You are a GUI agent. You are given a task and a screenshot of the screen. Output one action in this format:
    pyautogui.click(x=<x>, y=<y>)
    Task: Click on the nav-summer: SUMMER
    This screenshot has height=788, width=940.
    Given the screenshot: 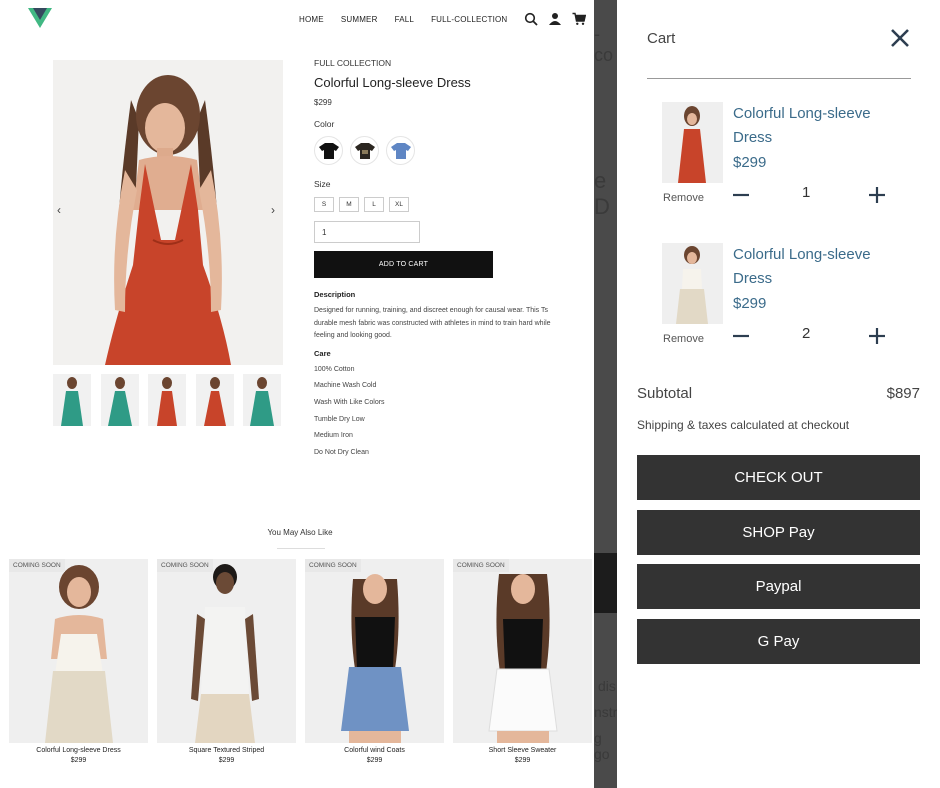 What is the action you would take?
    pyautogui.click(x=359, y=19)
    